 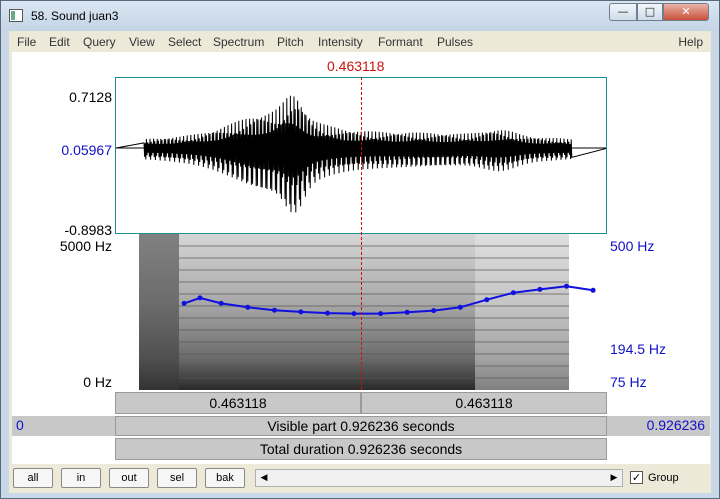 I want to click on menu-view: View, so click(x=142, y=42).